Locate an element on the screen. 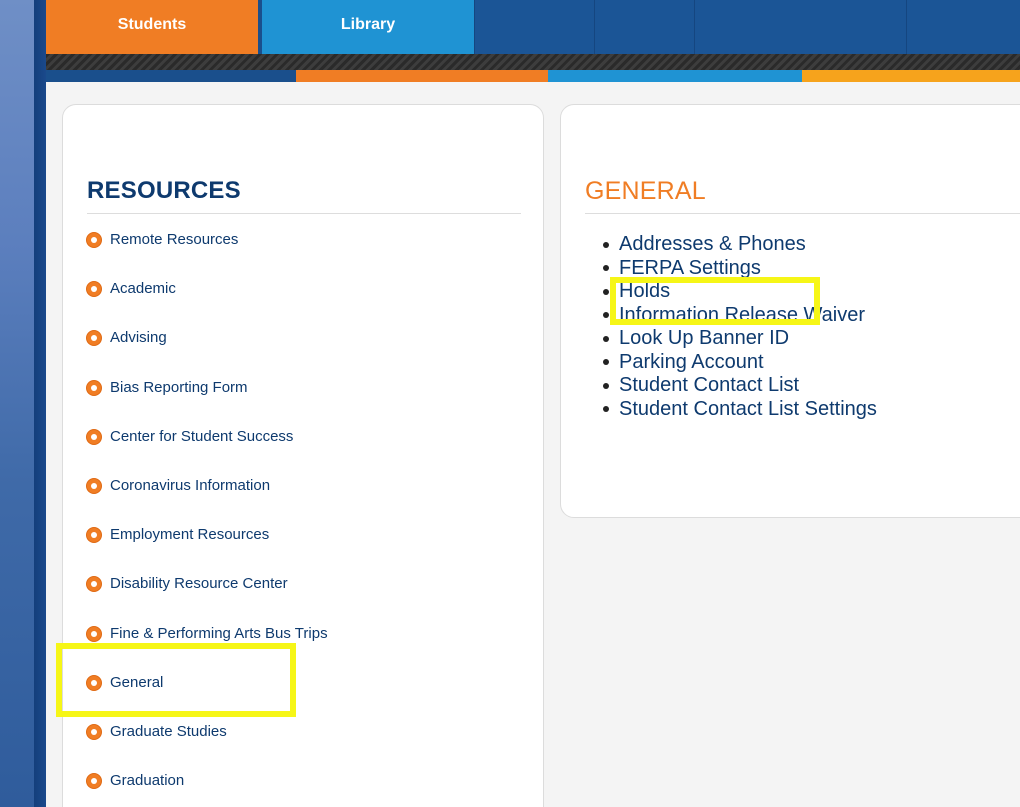 The image size is (1020, 807). color-bar-orange is located at coordinates (422, 76).